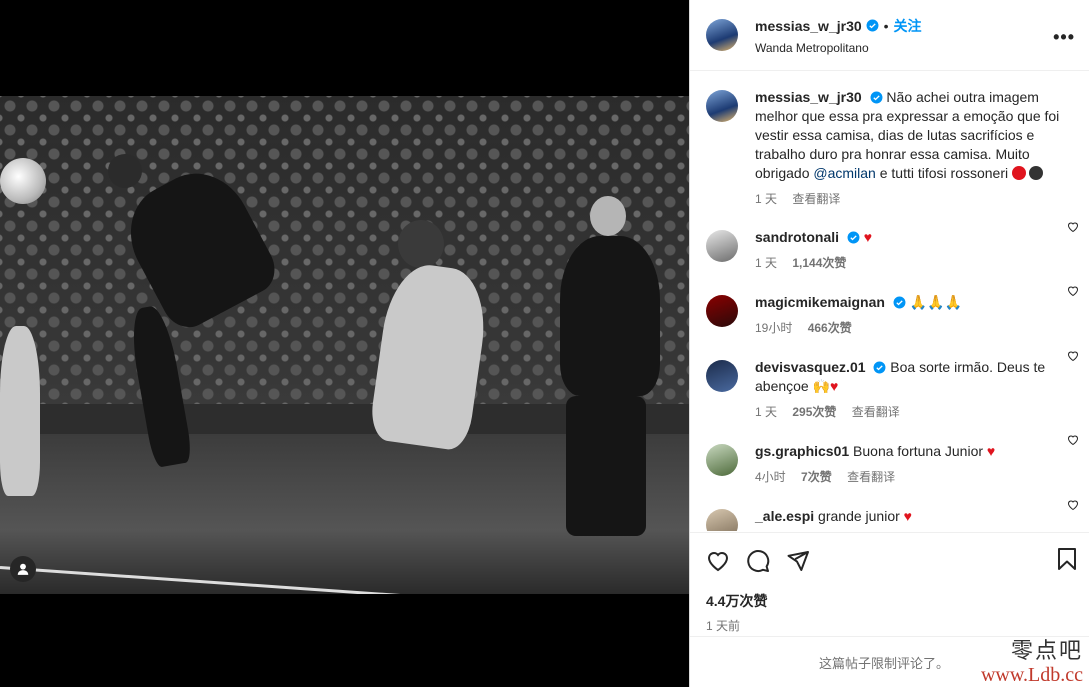  Describe the element at coordinates (844, 173) in the screenshot. I see `mention-link: @acmilan` at that location.